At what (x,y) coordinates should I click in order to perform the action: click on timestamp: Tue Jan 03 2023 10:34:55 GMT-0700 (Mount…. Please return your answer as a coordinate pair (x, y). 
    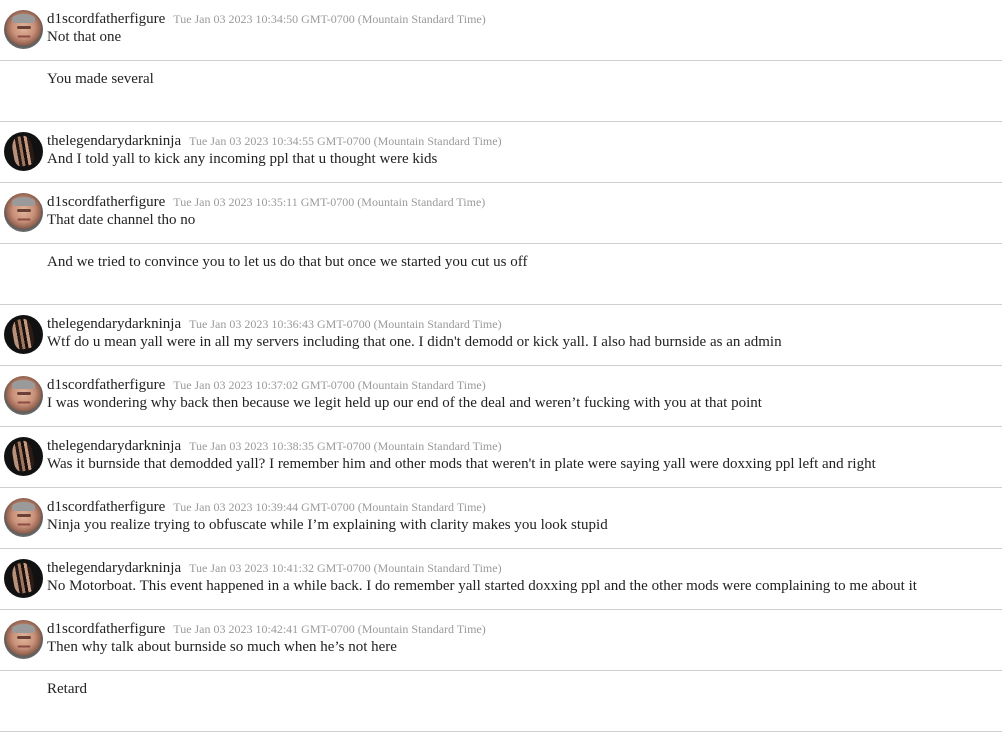
    Looking at the image, I should click on (345, 141).